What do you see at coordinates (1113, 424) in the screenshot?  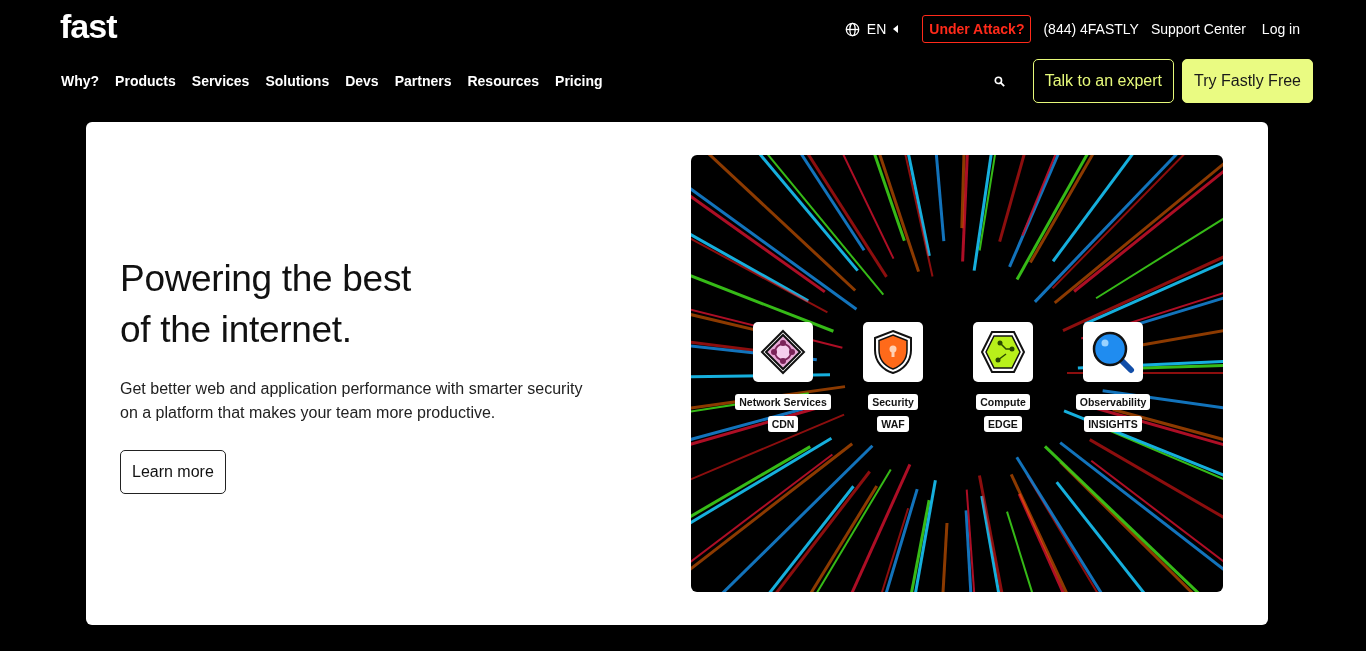 I see `service-tag: INSIGHTS` at bounding box center [1113, 424].